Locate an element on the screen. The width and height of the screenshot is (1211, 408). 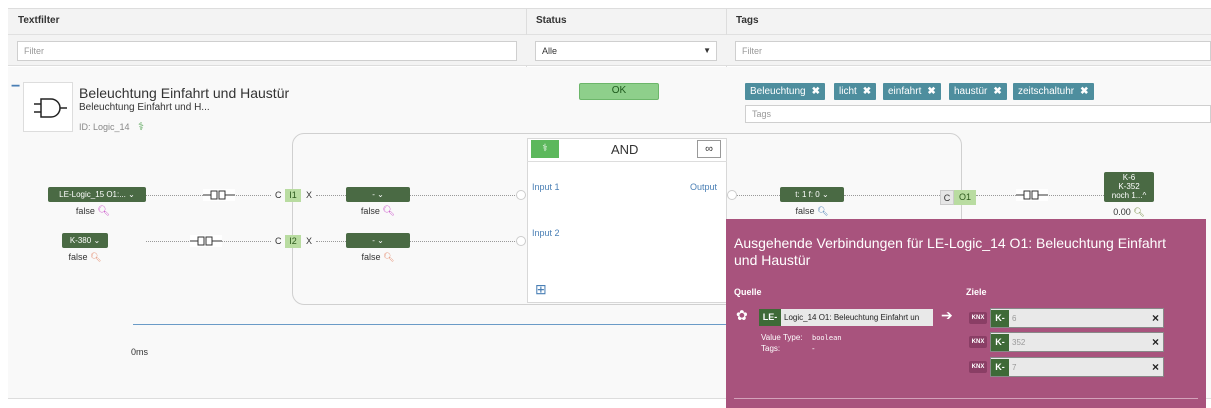
output-port: O1 is located at coordinates (965, 197).